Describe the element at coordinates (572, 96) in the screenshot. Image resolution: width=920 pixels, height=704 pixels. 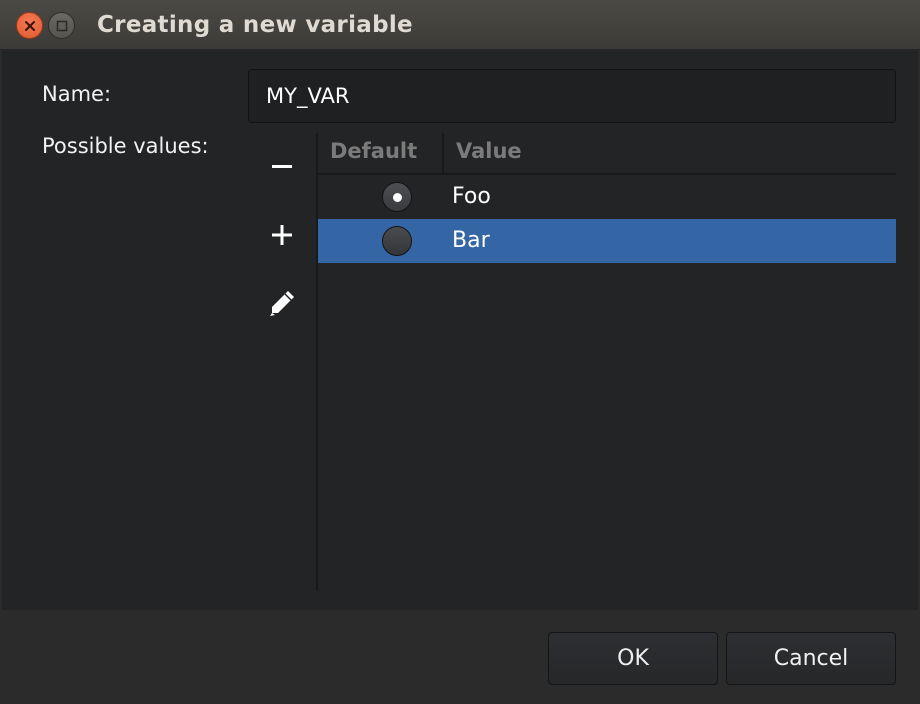
I see `name-input` at that location.